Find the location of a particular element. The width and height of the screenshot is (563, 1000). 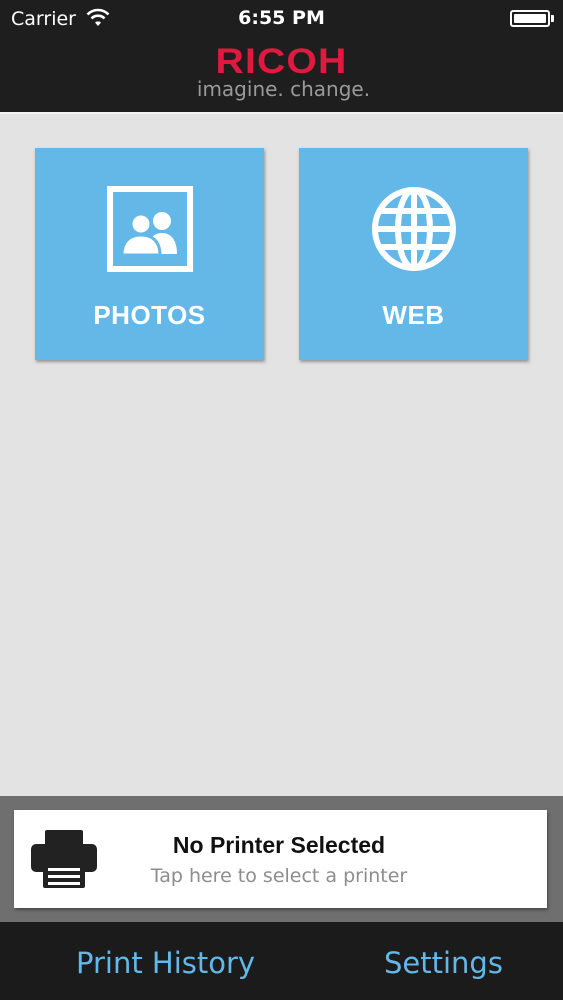

clock: 6:55 PM is located at coordinates (281, 18).